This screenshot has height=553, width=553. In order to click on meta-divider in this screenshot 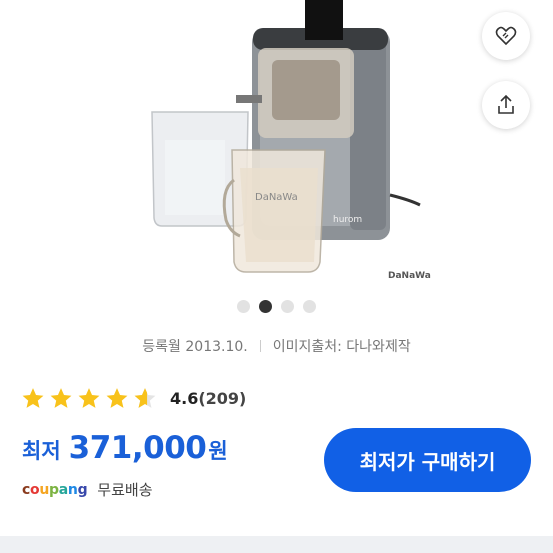, I will do `click(260, 346)`.